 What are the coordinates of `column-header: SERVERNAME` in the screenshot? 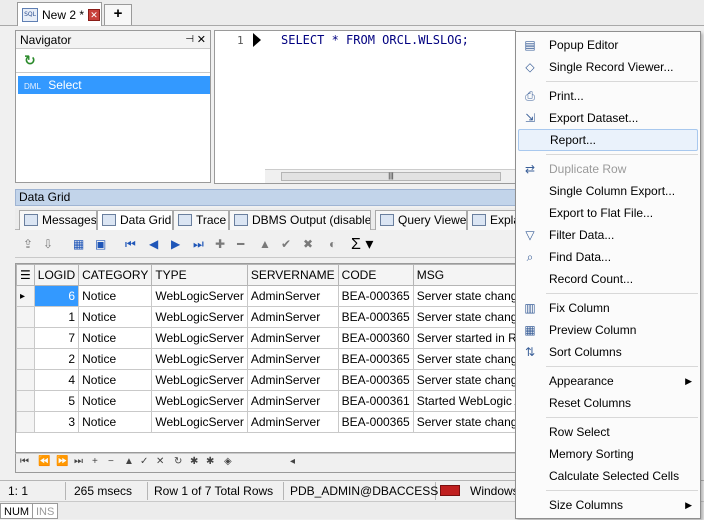 It's located at (292, 275).